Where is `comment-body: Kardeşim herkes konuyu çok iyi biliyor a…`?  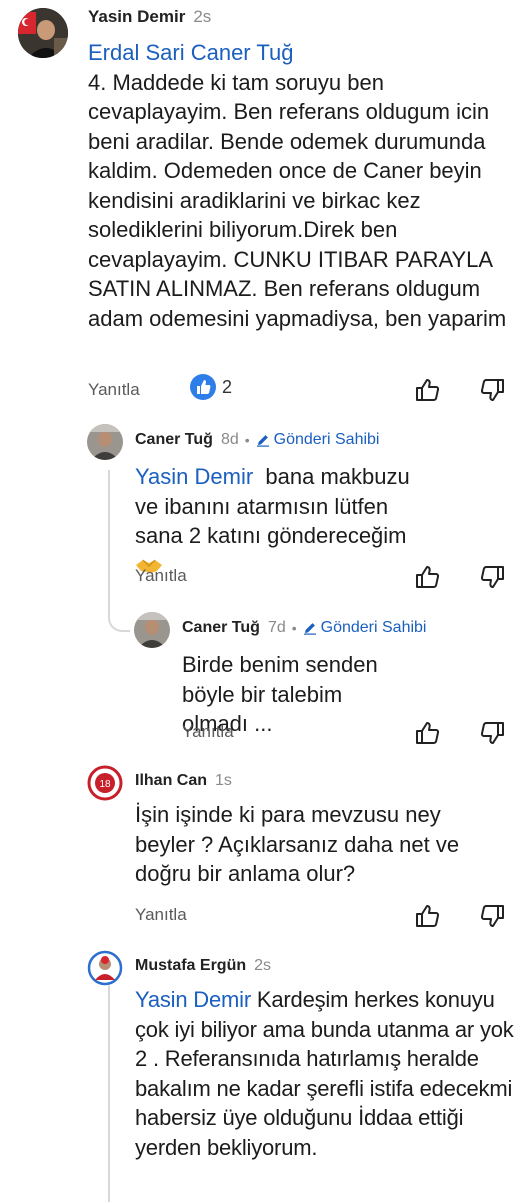
comment-body: Kardeşim herkes konuyu çok iyi biliyor a… is located at coordinates (324, 1073).